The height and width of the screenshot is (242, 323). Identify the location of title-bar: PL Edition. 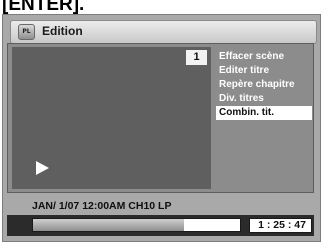
(163, 32).